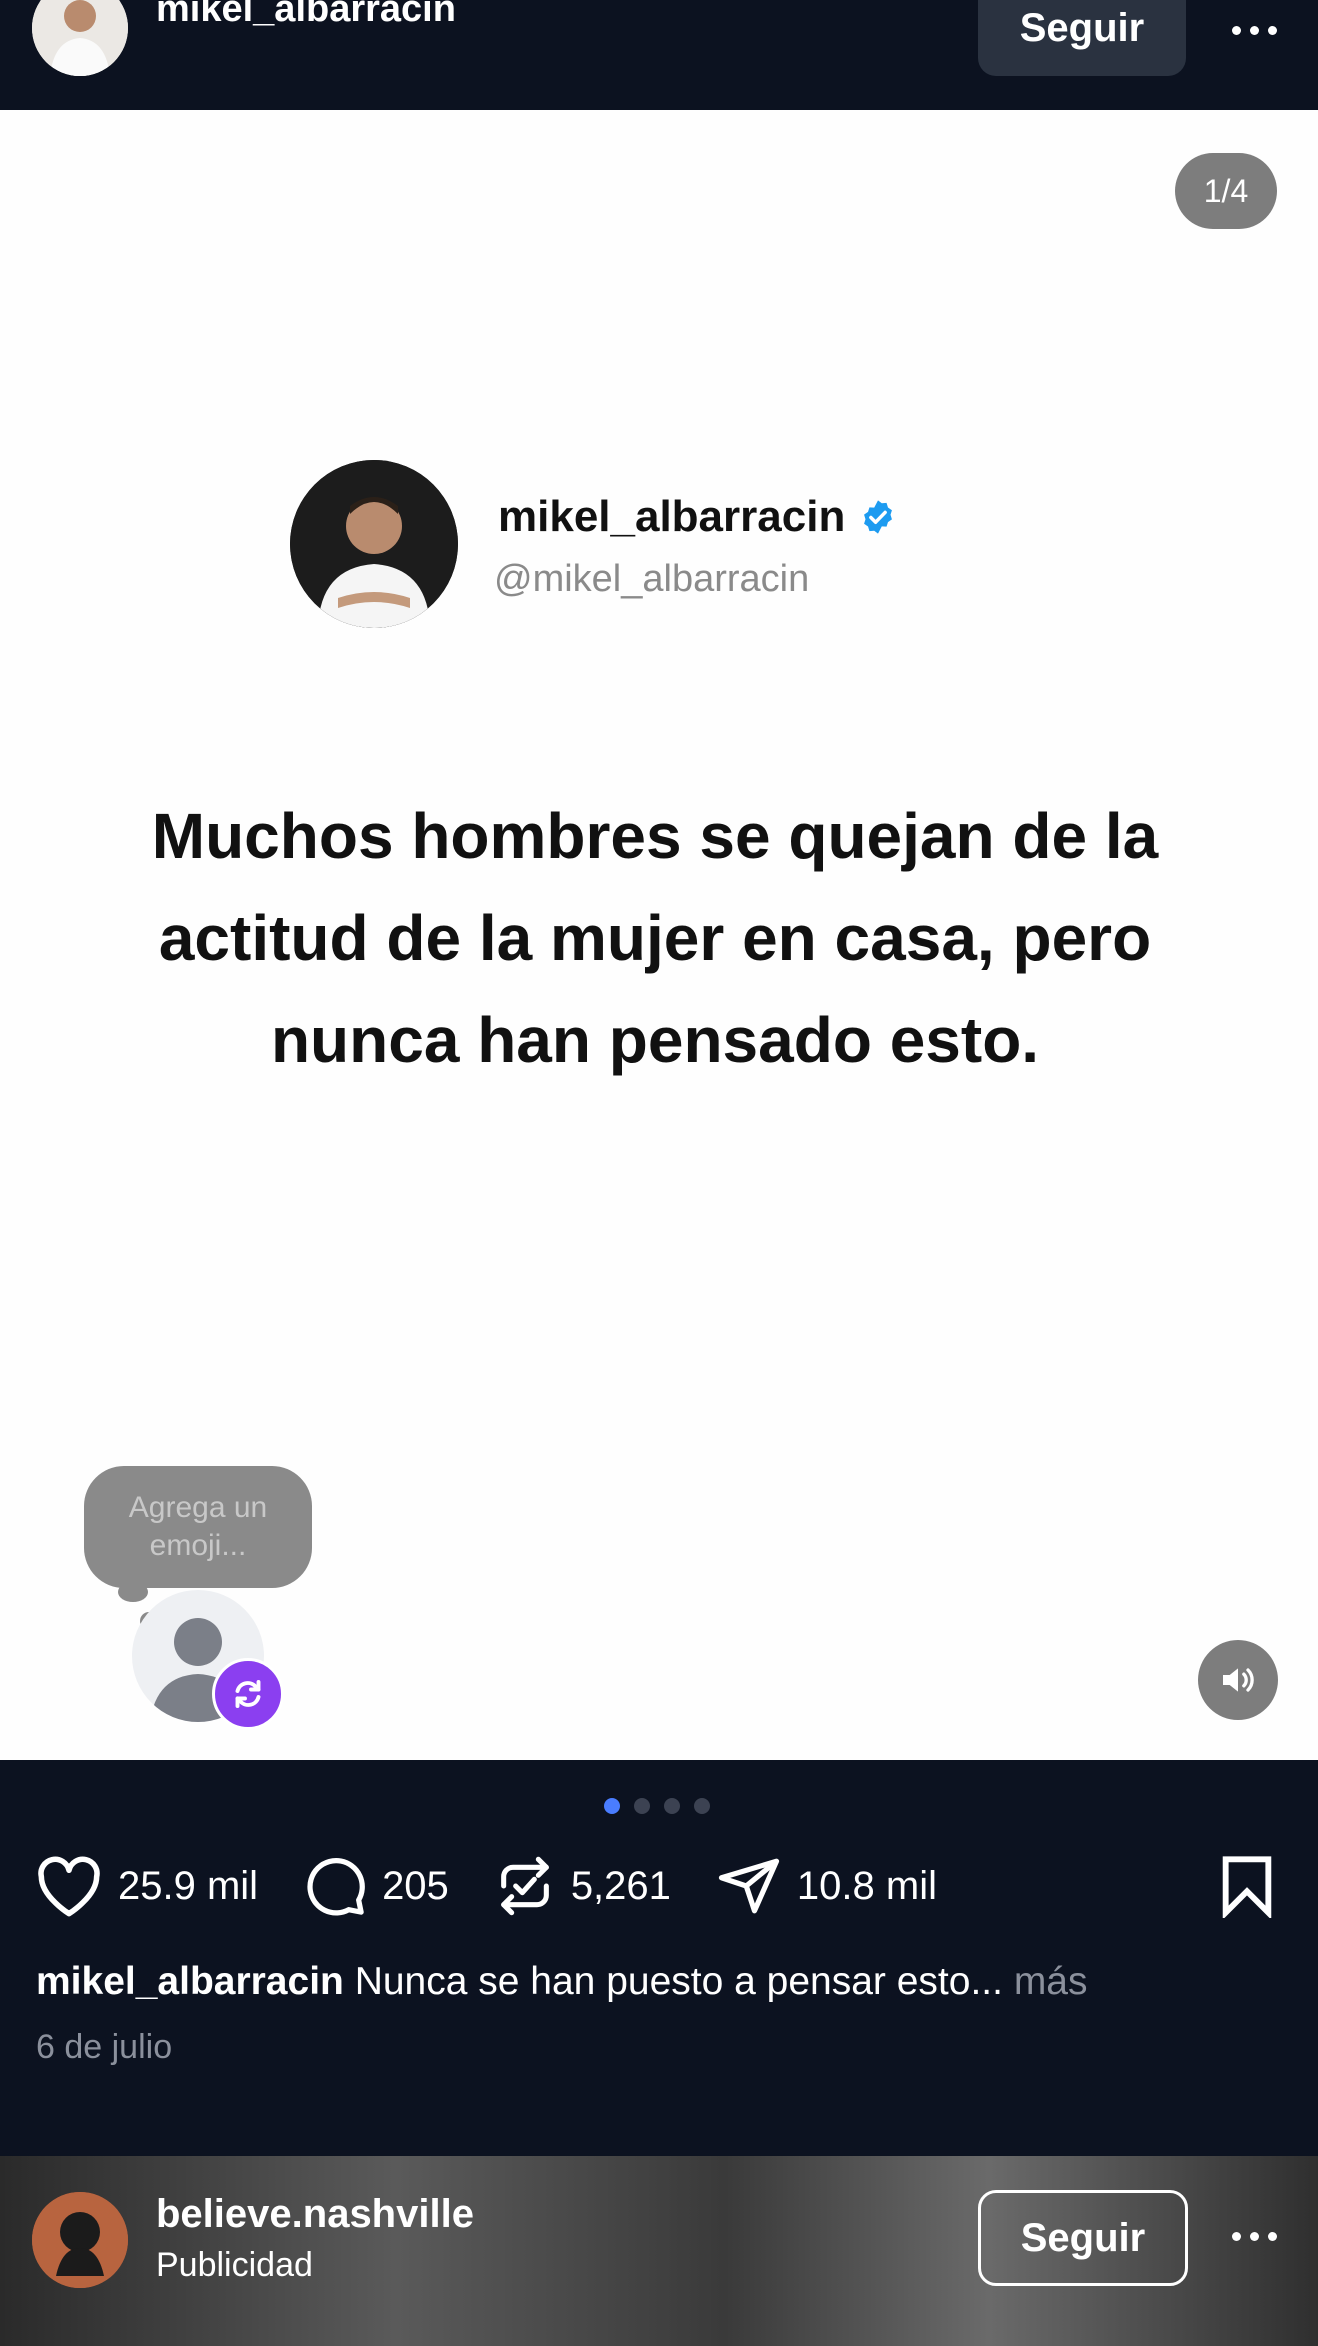 This screenshot has width=1318, height=2346. I want to click on next-post-username: believe.nashville, so click(315, 2214).